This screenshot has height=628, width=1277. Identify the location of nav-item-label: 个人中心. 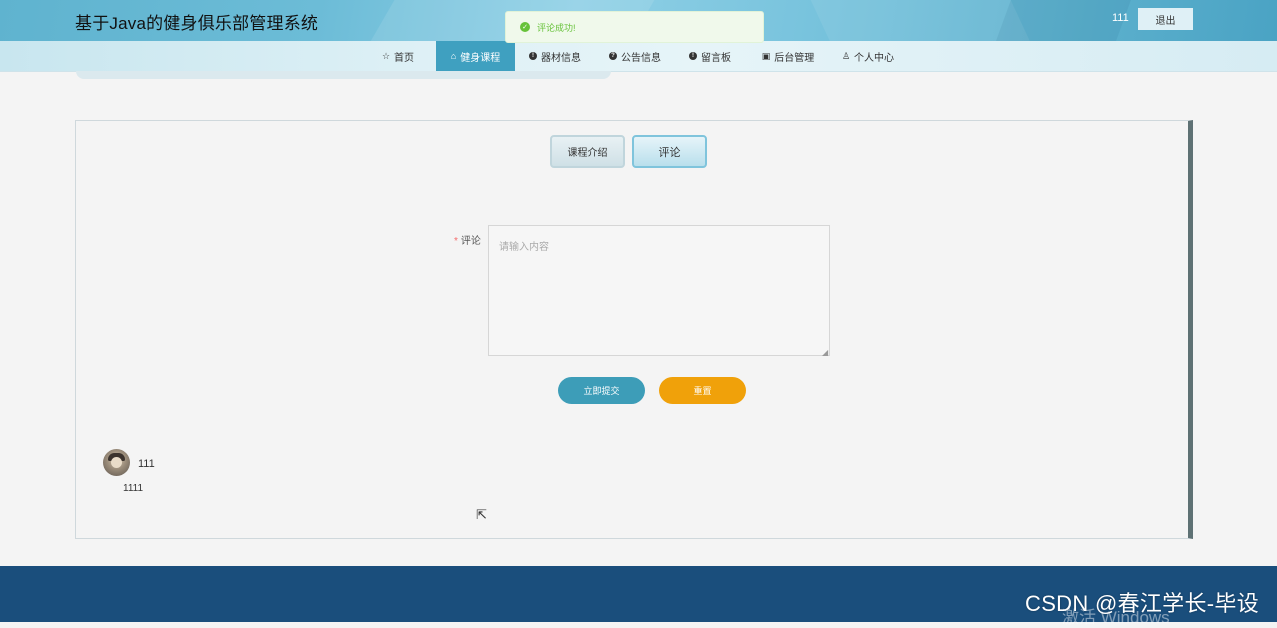
(874, 58).